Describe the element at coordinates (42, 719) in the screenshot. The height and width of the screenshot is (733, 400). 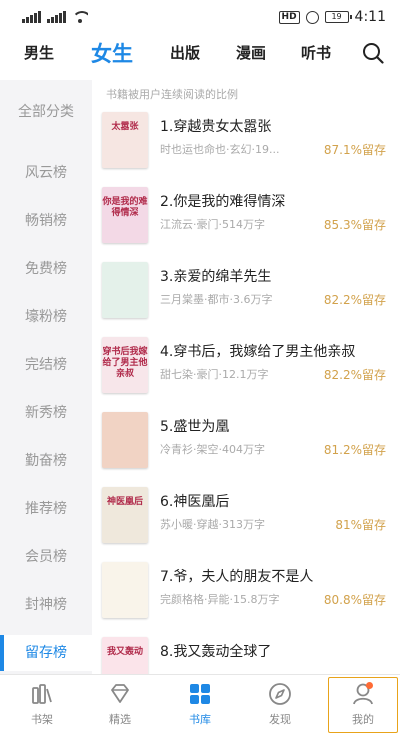
I see `nav-label-bookshelf: 书架` at that location.